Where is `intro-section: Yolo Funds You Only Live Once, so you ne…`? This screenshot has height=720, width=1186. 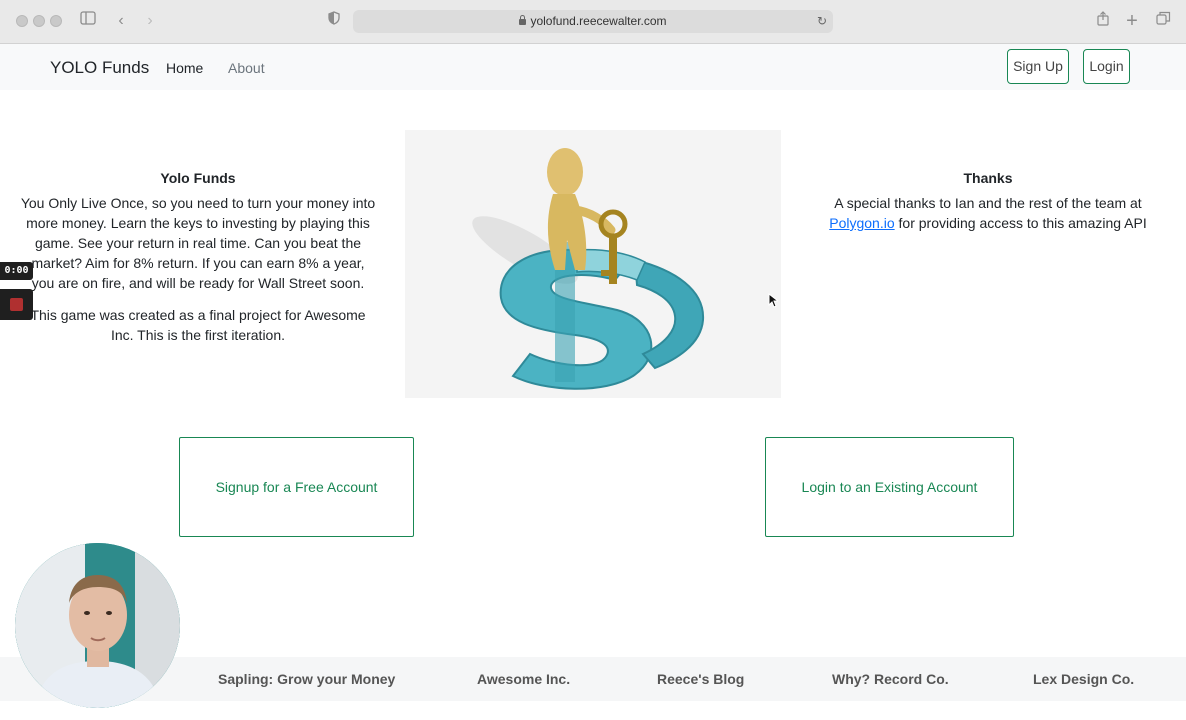 intro-section: Yolo Funds You Only Live Once, so you ne… is located at coordinates (198, 262).